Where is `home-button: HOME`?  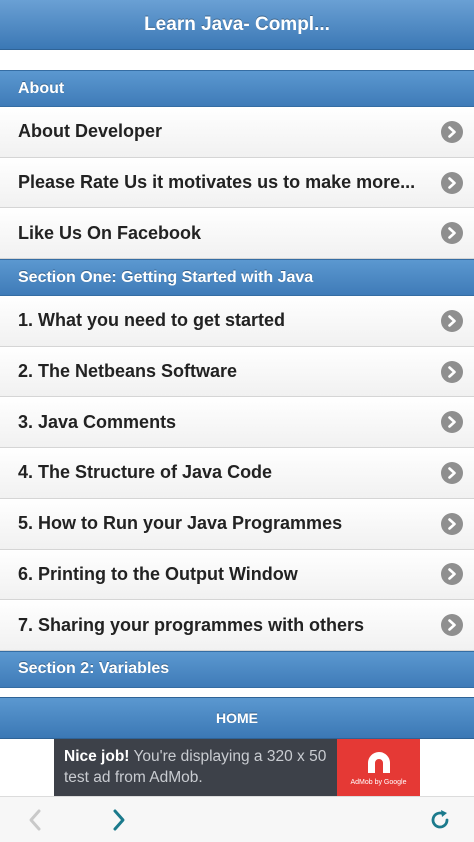
home-button: HOME is located at coordinates (237, 718).